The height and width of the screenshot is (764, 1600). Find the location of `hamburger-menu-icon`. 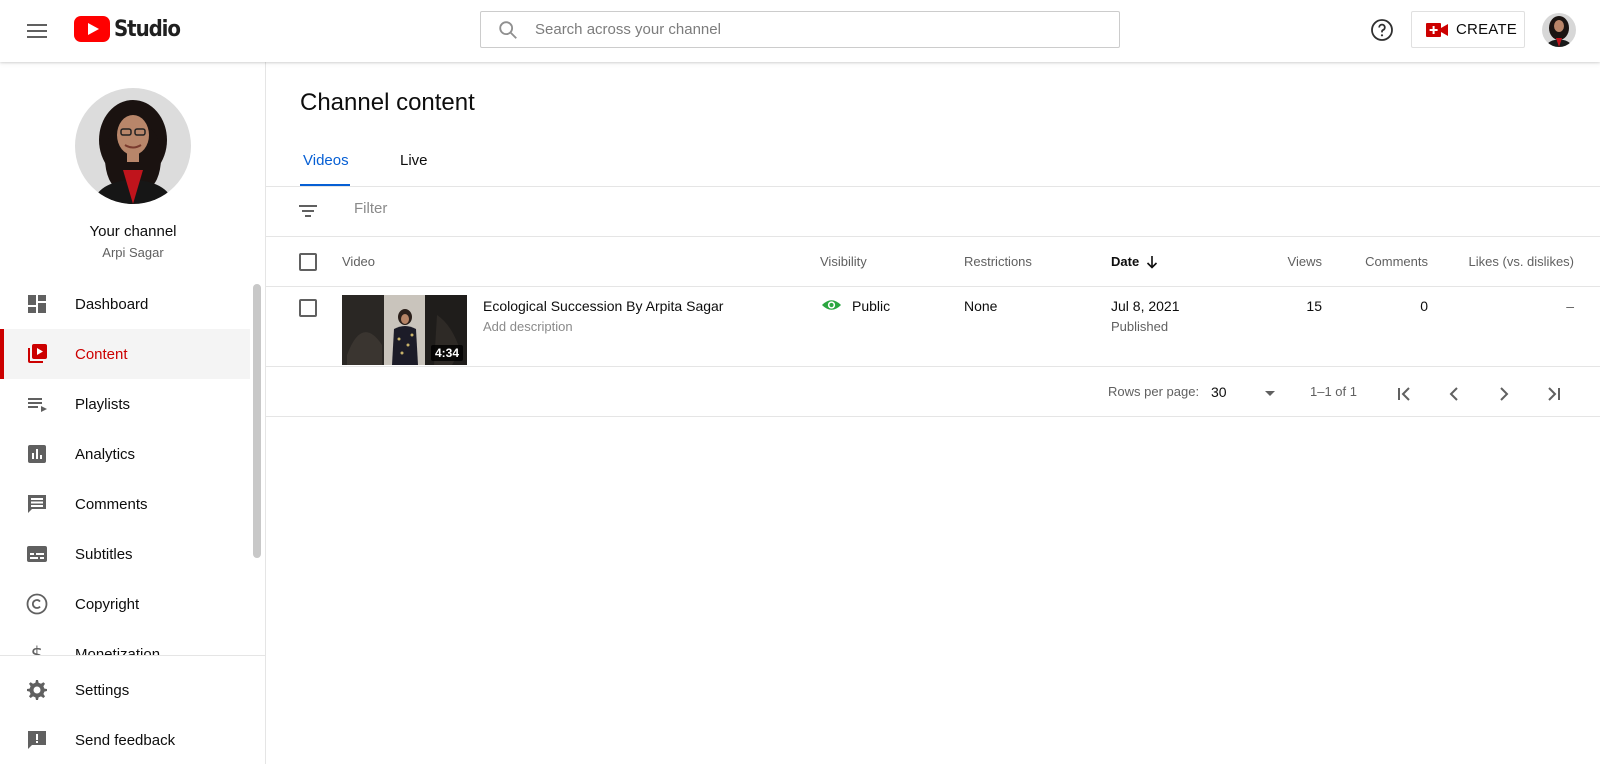

hamburger-menu-icon is located at coordinates (37, 31).